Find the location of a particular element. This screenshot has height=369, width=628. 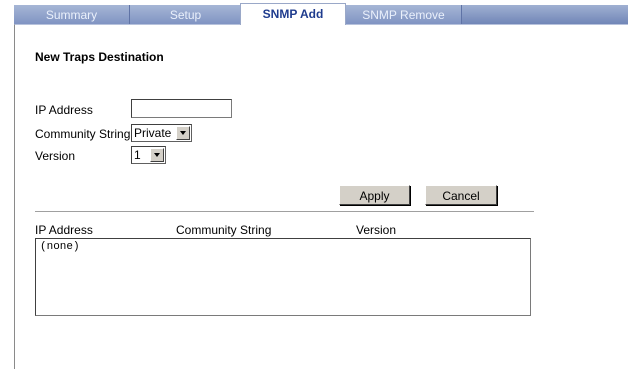

tab-setup: Setup is located at coordinates (186, 15).